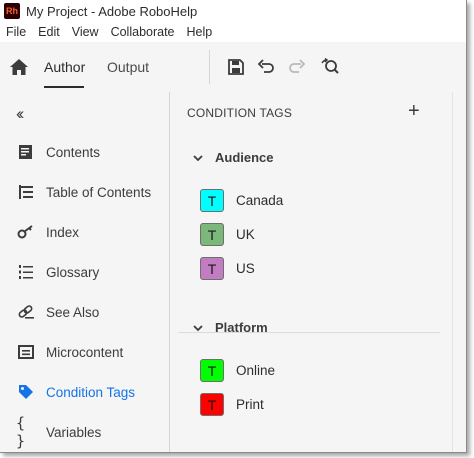  What do you see at coordinates (99, 192) in the screenshot?
I see `sidebar-item-label: Table of Contents` at bounding box center [99, 192].